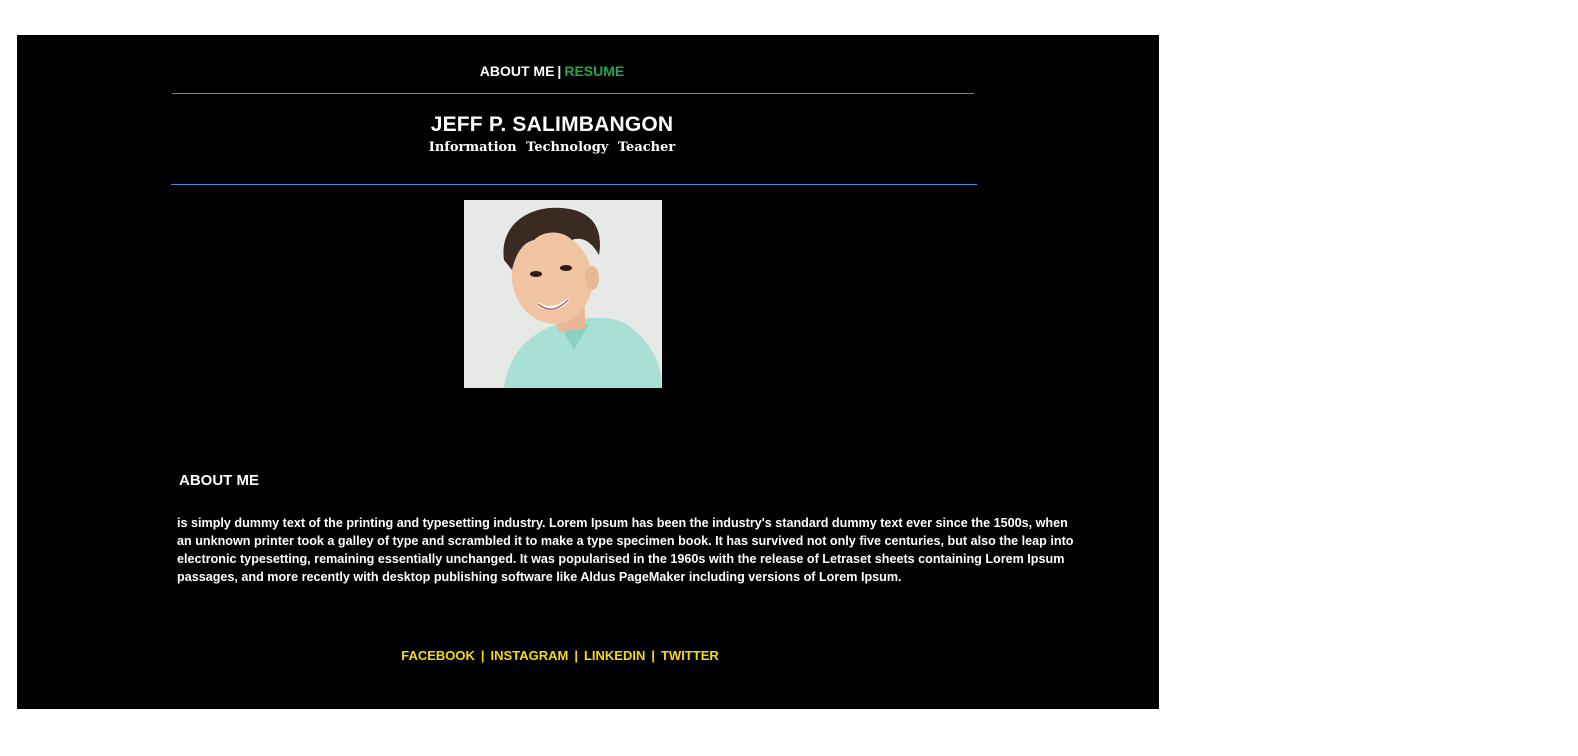  I want to click on facebook-link: FACEBOOK, so click(438, 655).